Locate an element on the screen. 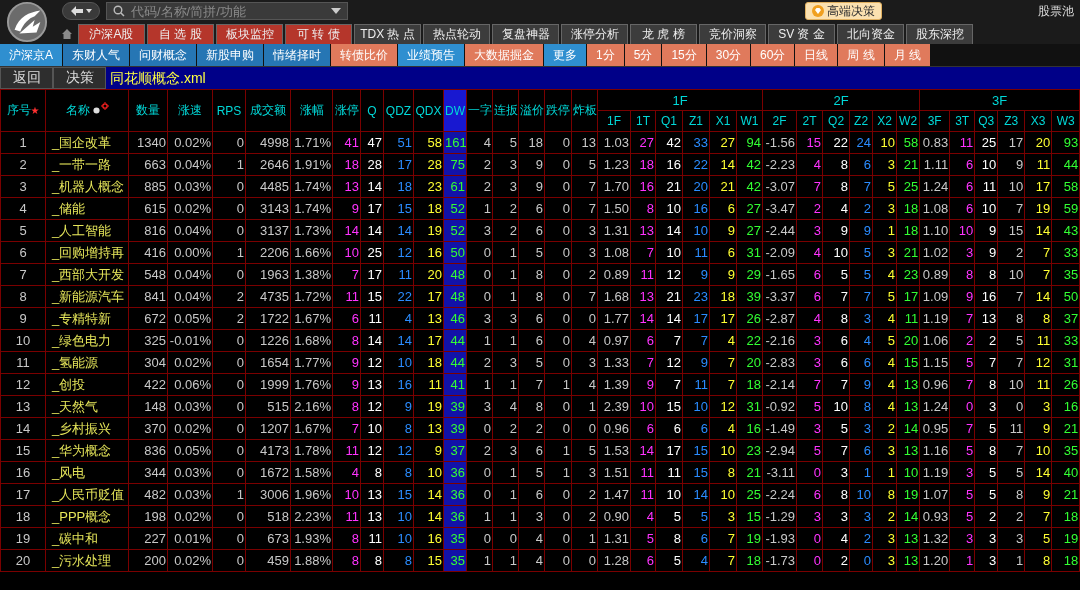 The image size is (1080, 590). table-cell: 3006 is located at coordinates (268, 494).